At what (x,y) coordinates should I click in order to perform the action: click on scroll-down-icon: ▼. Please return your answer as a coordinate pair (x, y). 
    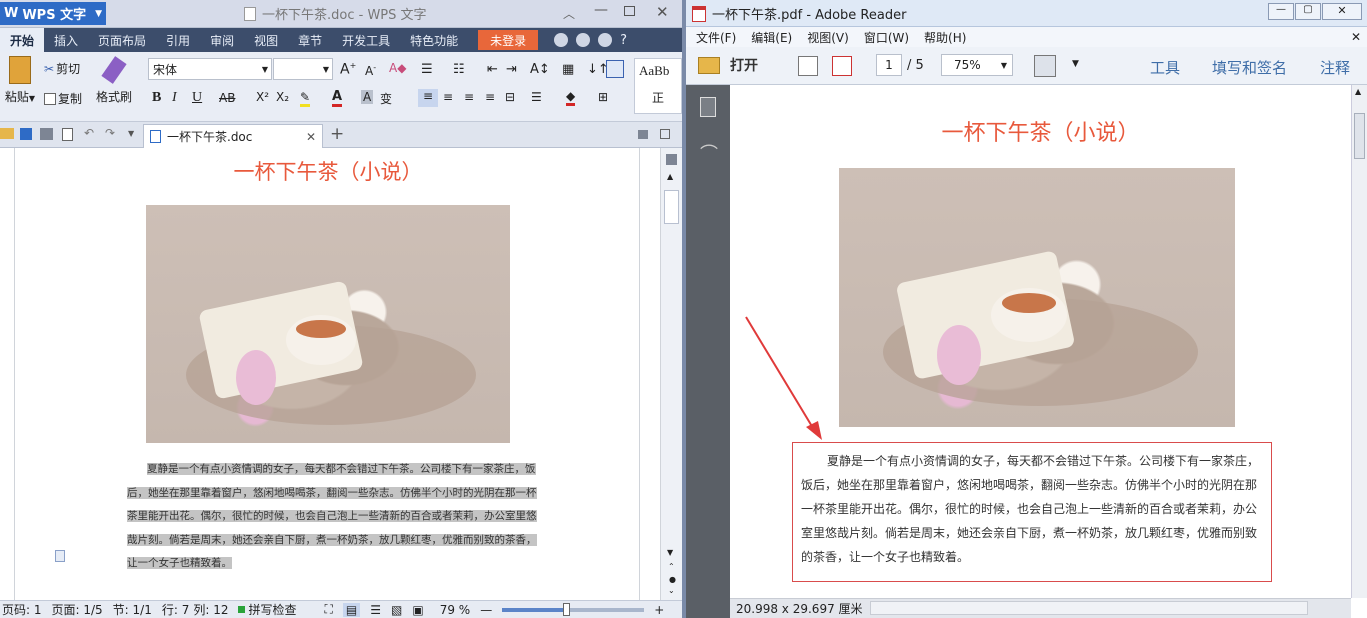
    Looking at the image, I should click on (670, 552).